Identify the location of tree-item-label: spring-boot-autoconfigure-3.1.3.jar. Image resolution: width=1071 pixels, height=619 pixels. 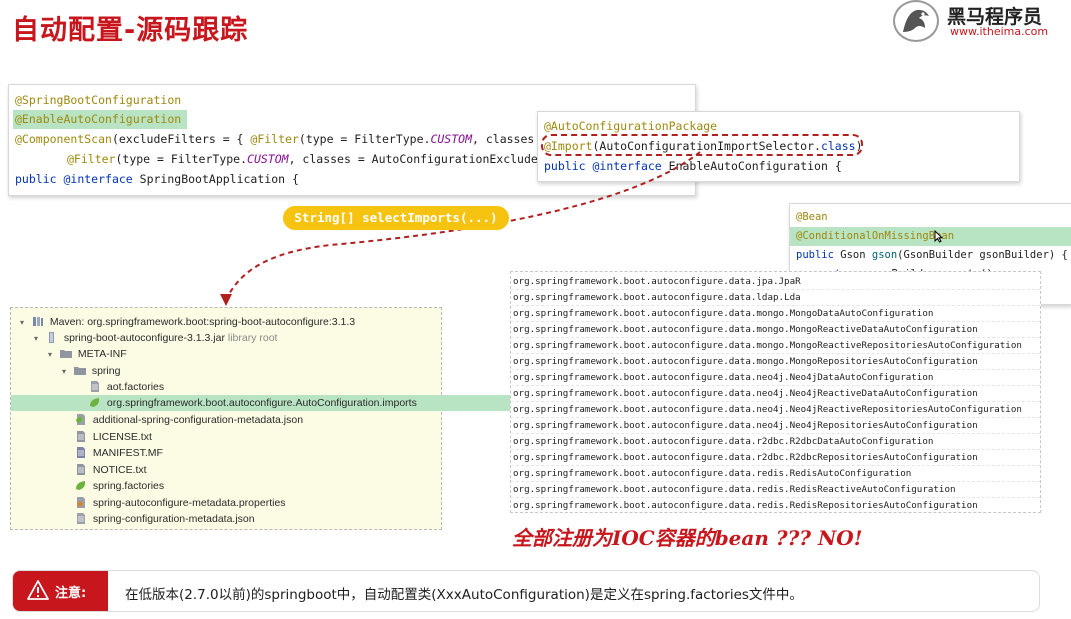
(144, 338).